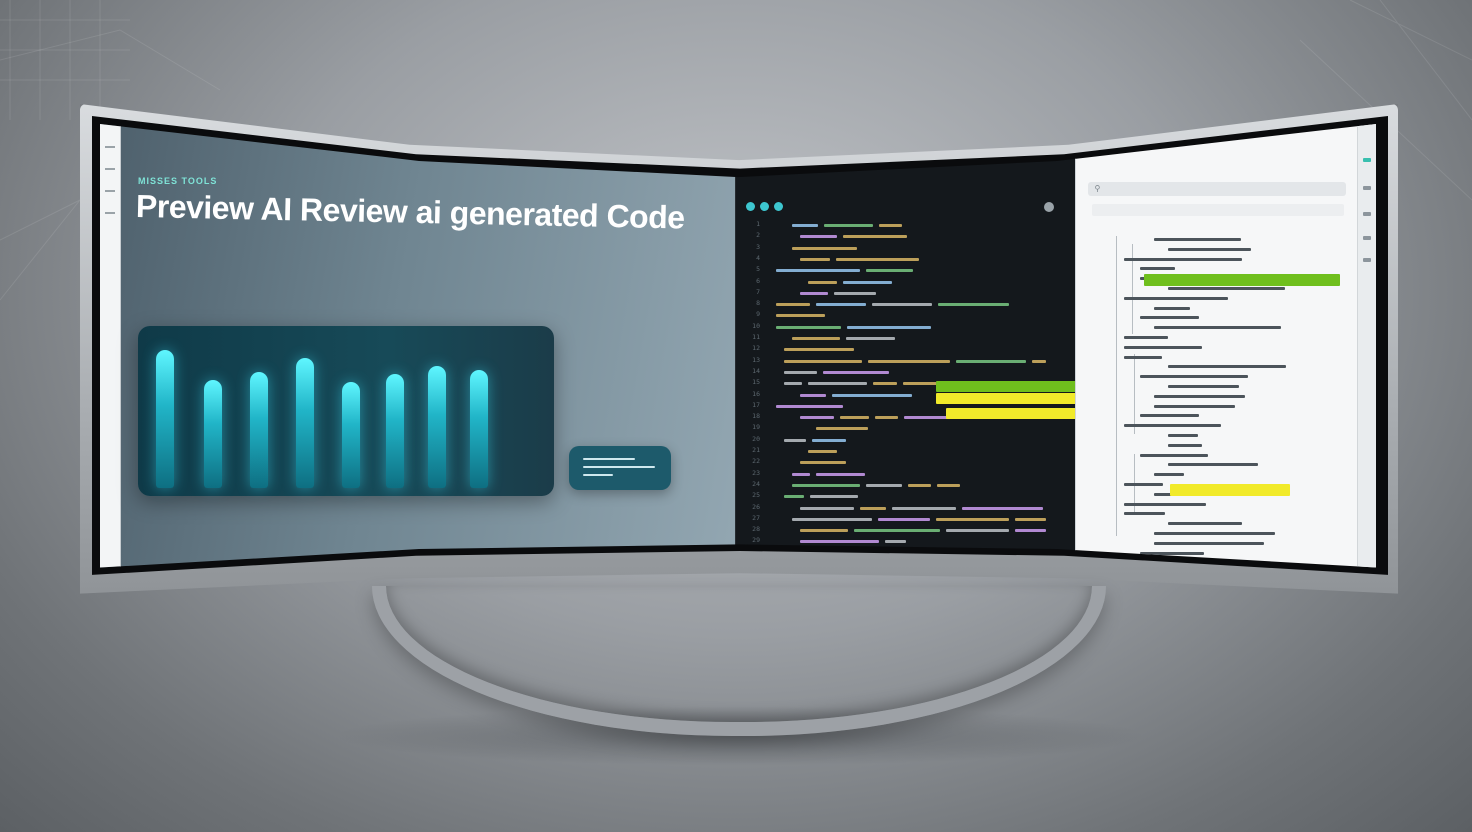  What do you see at coordinates (756, 461) in the screenshot?
I see `line-number: 22` at bounding box center [756, 461].